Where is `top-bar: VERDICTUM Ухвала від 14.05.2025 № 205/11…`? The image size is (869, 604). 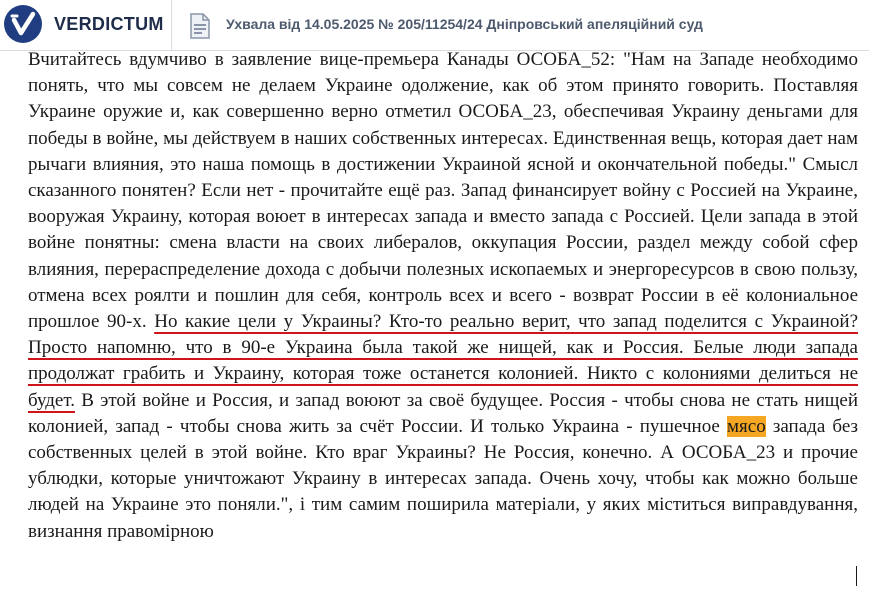 top-bar: VERDICTUM Ухвала від 14.05.2025 № 205/11… is located at coordinates (434, 25).